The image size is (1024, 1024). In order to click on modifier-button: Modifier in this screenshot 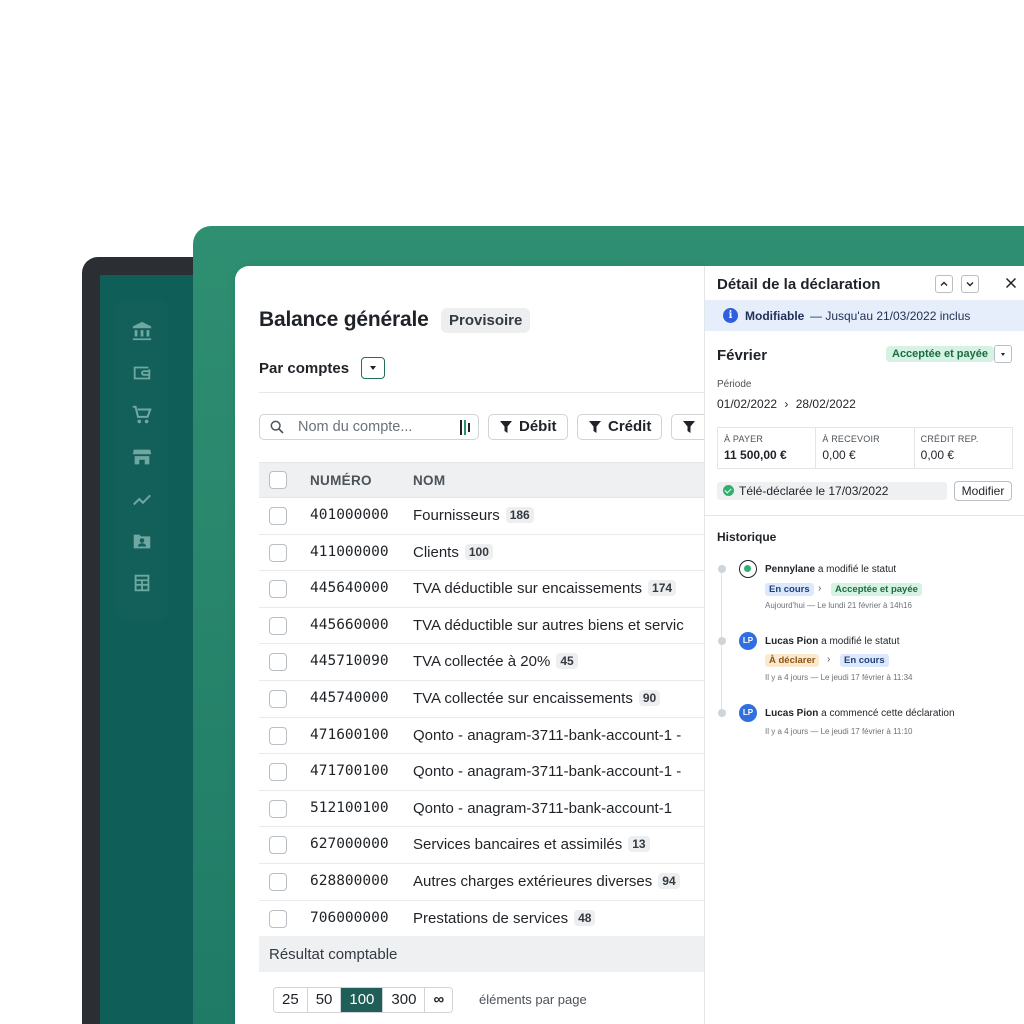, I will do `click(983, 491)`.